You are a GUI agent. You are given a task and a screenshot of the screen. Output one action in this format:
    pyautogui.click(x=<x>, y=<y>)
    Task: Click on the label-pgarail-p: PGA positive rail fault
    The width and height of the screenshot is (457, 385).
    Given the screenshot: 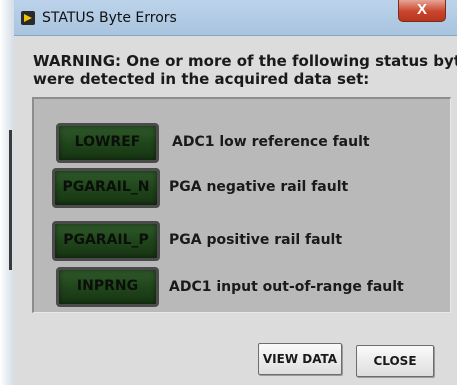 What is the action you would take?
    pyautogui.click(x=256, y=240)
    